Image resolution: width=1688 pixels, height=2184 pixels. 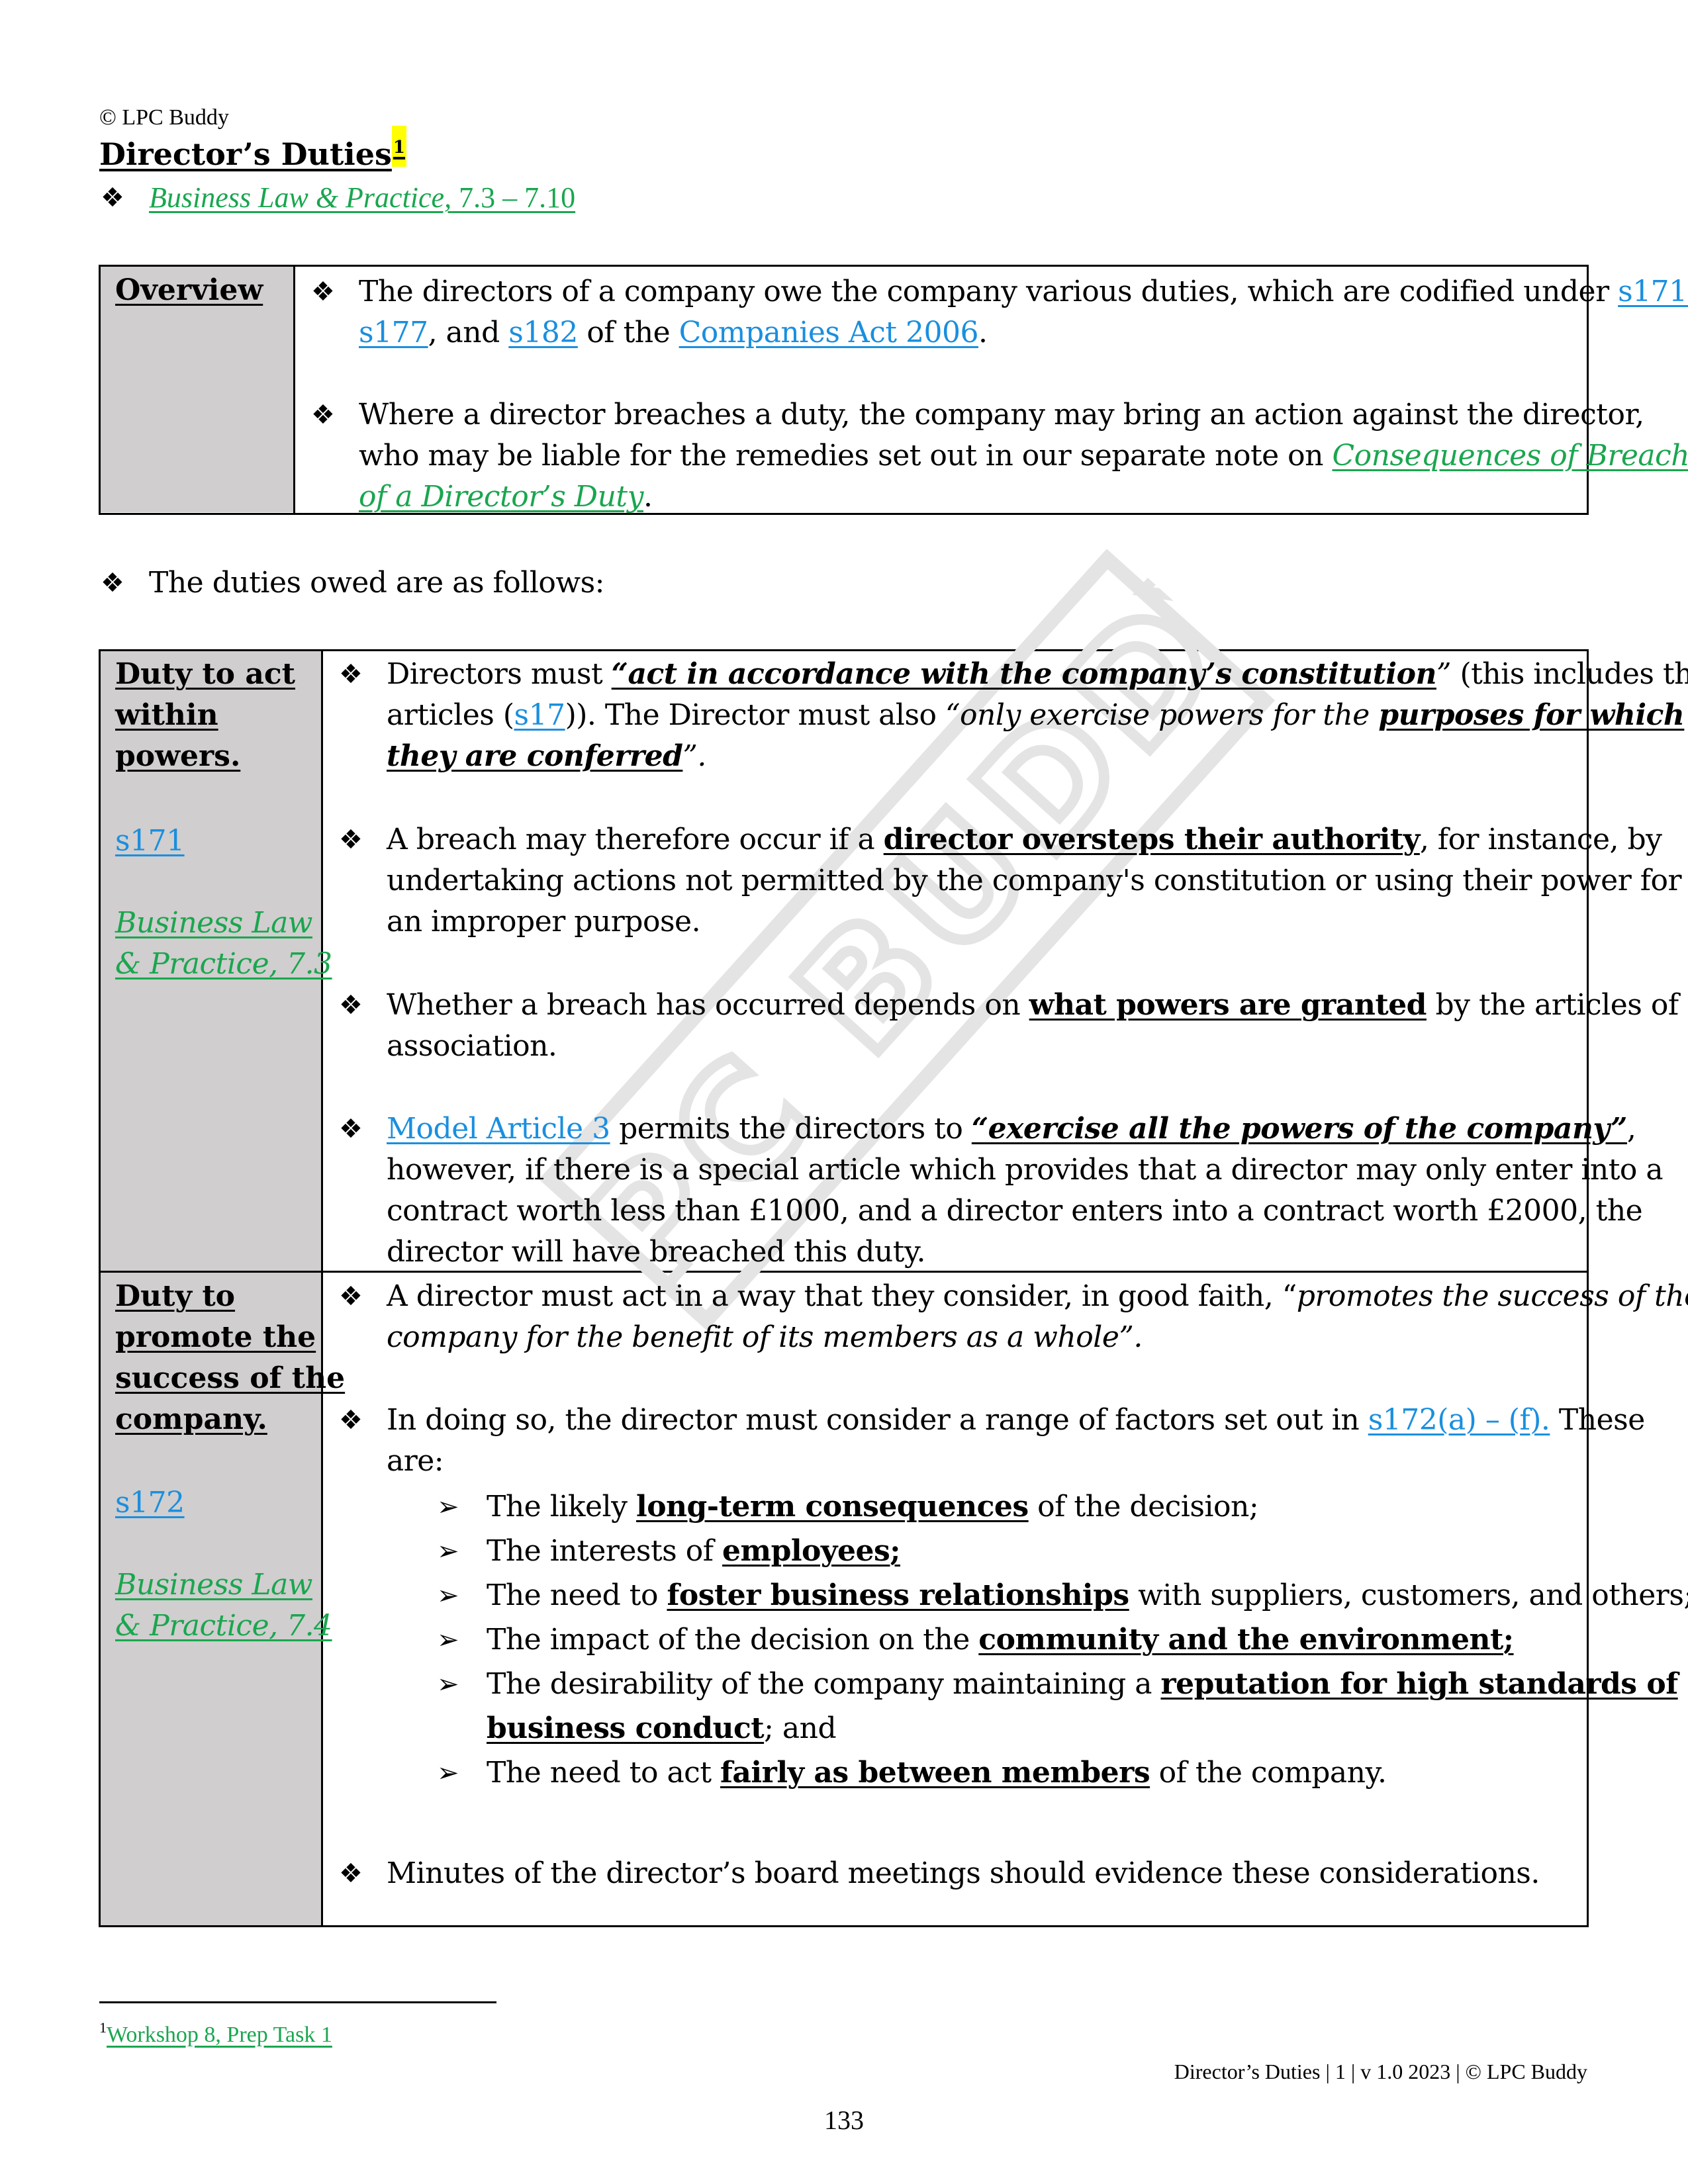 I want to click on book-reference-link: & Practice, 7.4, so click(x=223, y=1627).